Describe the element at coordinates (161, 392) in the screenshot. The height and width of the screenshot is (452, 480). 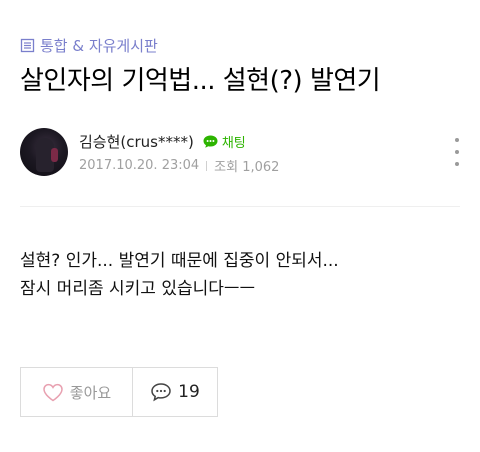
I see `comment-icon` at that location.